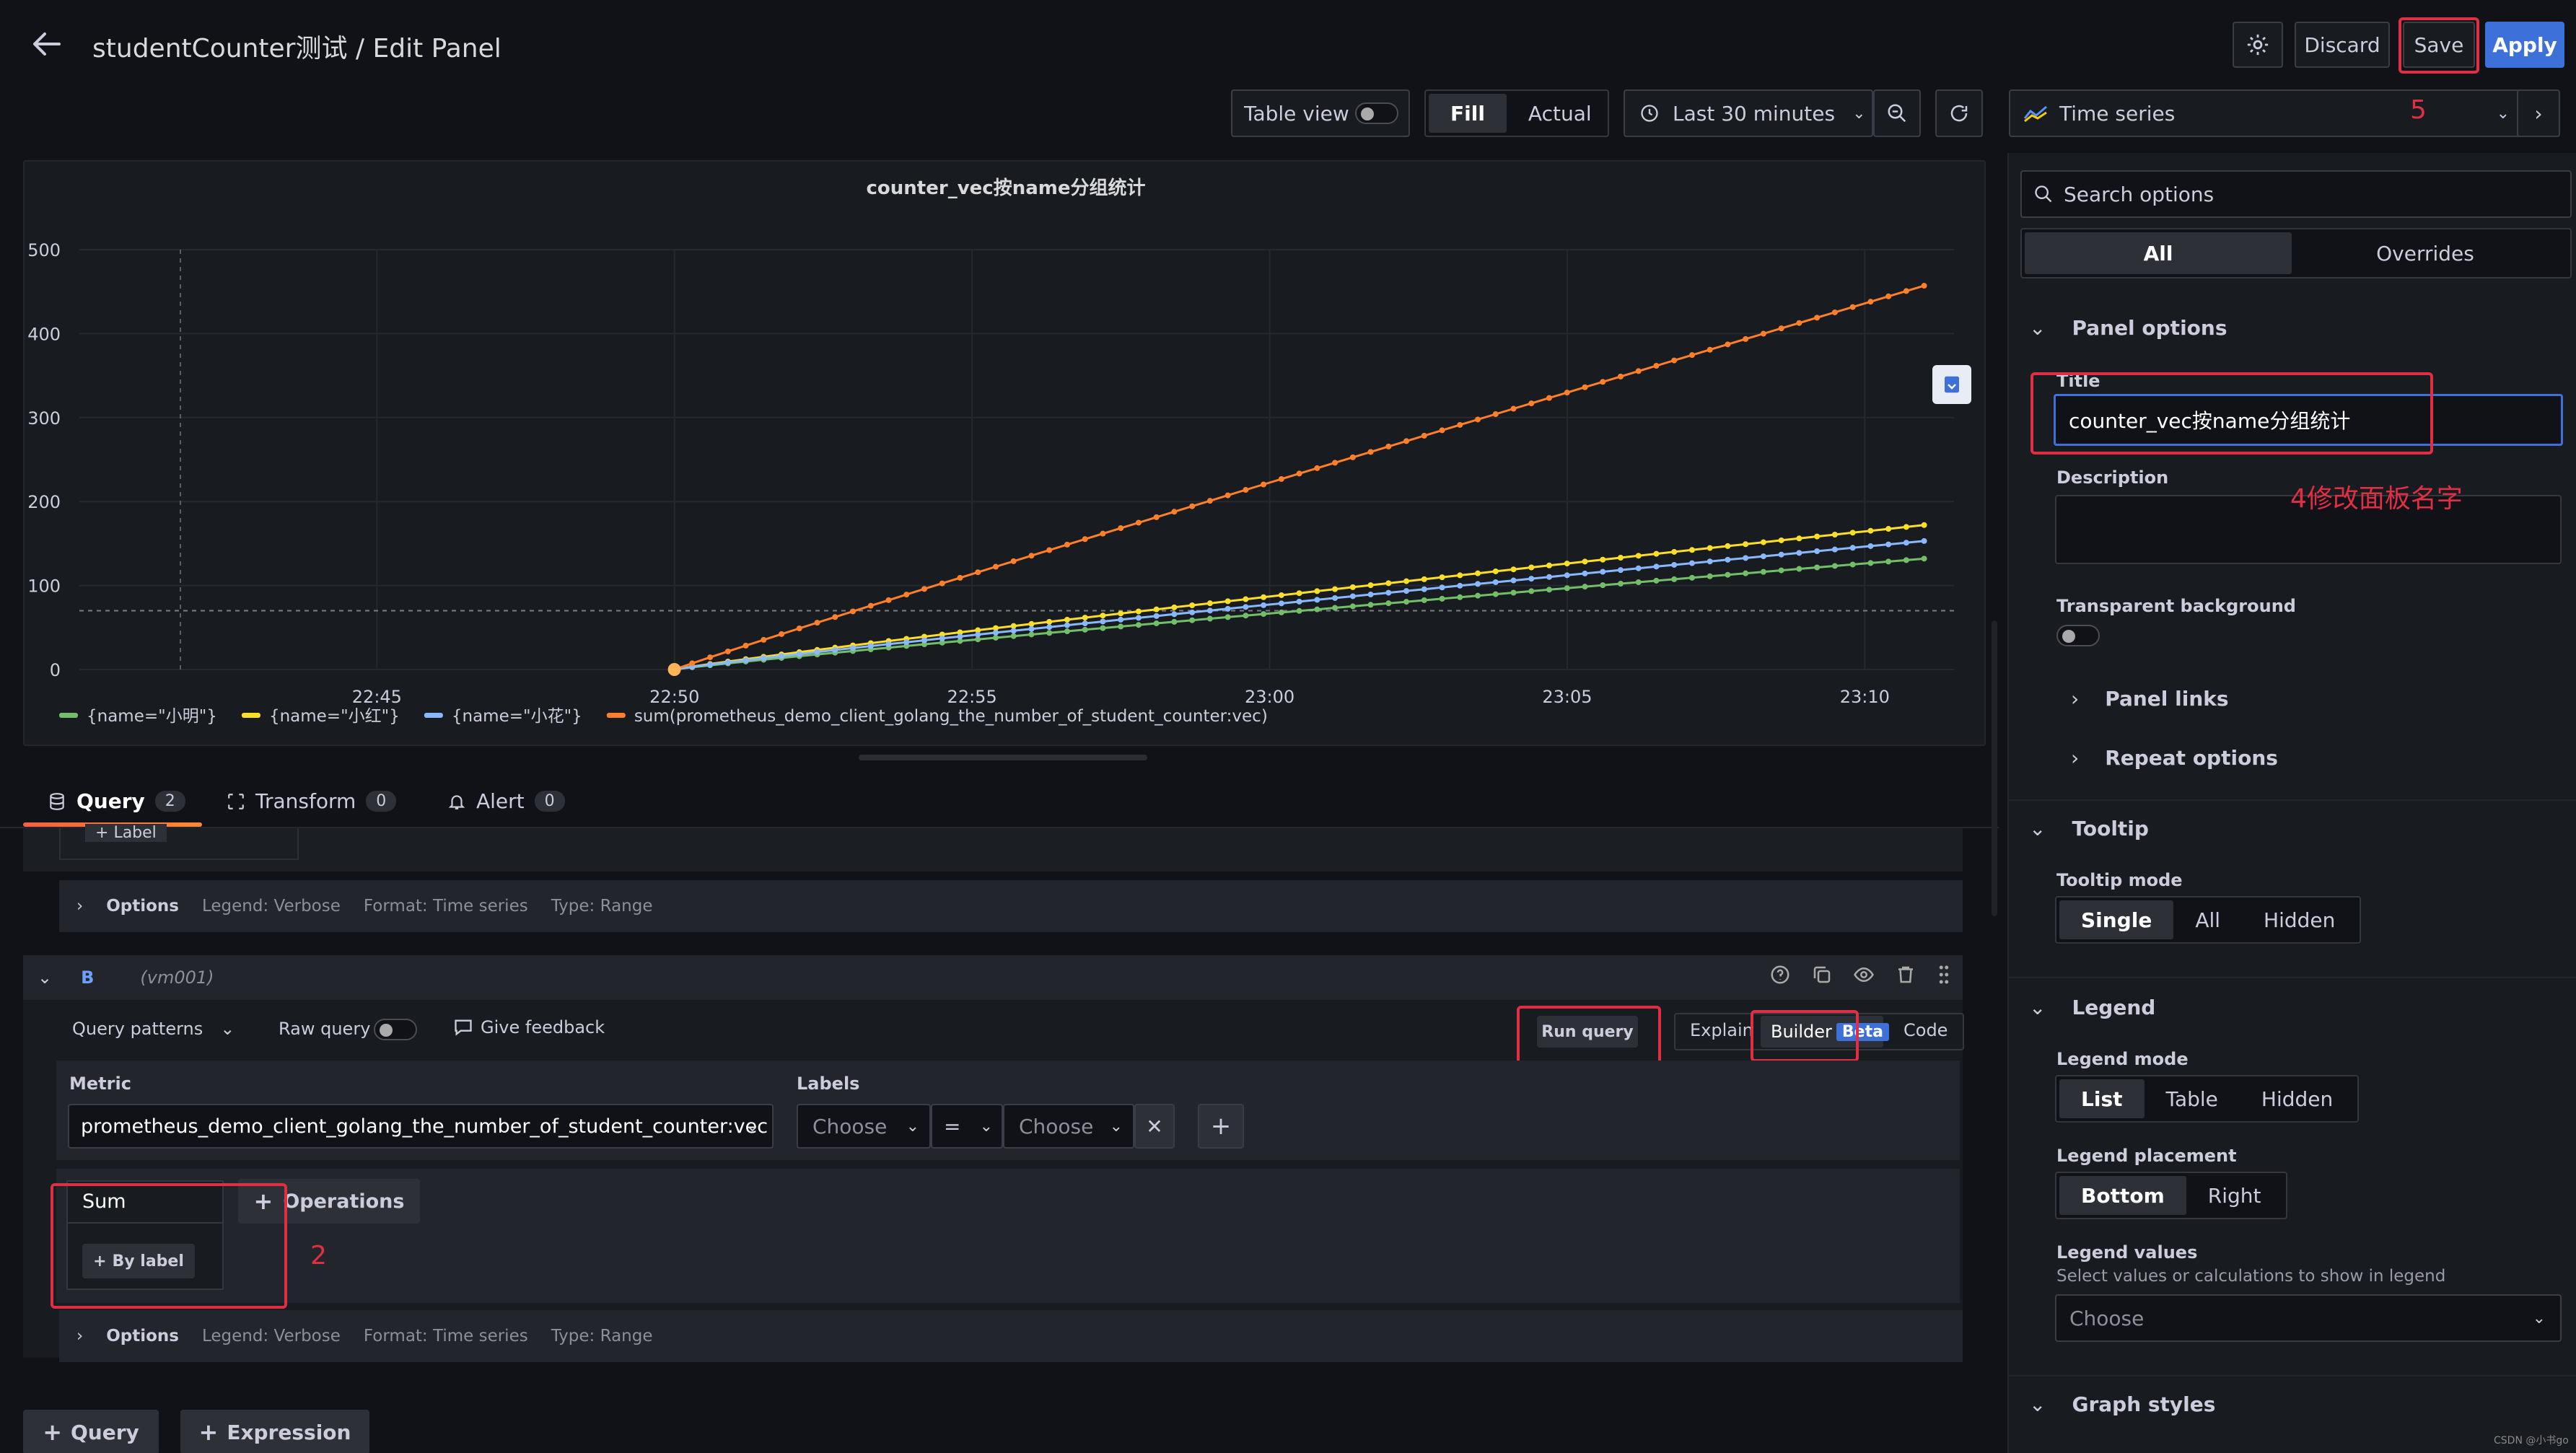 The width and height of the screenshot is (2576, 1453). What do you see at coordinates (2128, 328) in the screenshot?
I see `panel-options-header: ⌄ Panel options` at bounding box center [2128, 328].